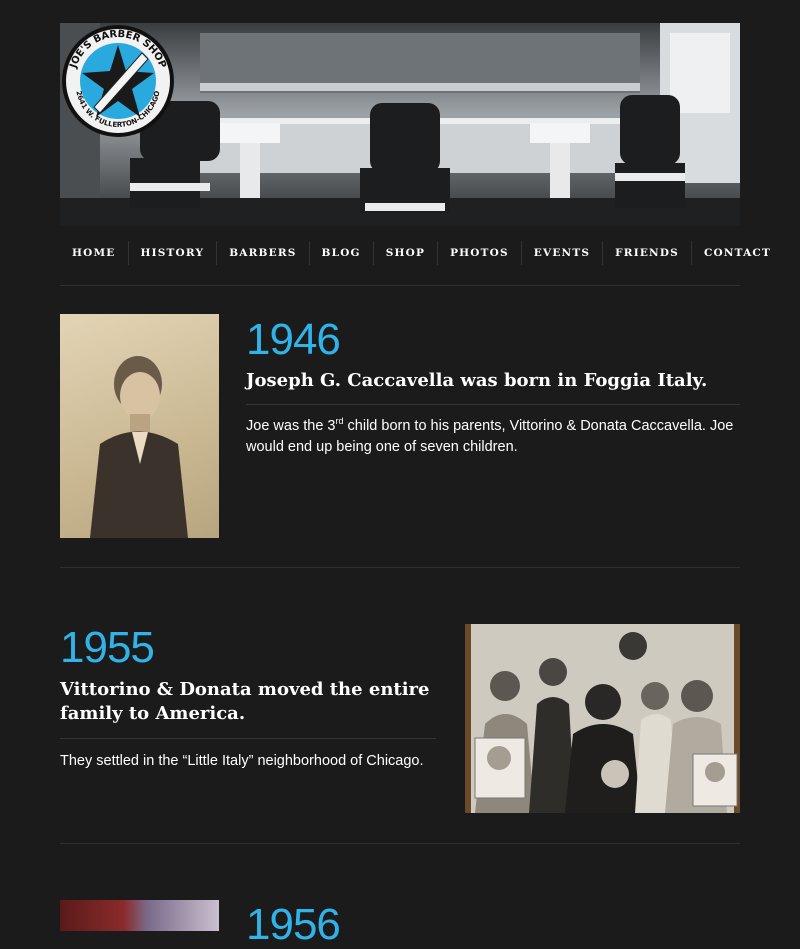  Describe the element at coordinates (107, 647) in the screenshot. I see `entry-year-1955: 1955` at that location.